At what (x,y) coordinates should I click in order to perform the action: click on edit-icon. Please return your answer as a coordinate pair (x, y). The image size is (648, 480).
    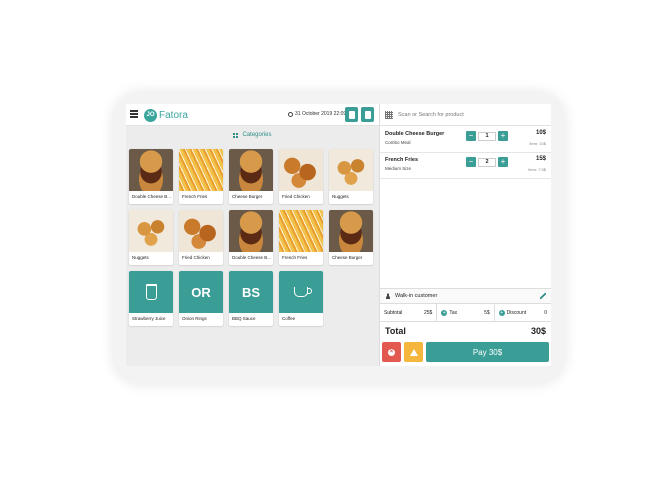
    Looking at the image, I should click on (543, 296).